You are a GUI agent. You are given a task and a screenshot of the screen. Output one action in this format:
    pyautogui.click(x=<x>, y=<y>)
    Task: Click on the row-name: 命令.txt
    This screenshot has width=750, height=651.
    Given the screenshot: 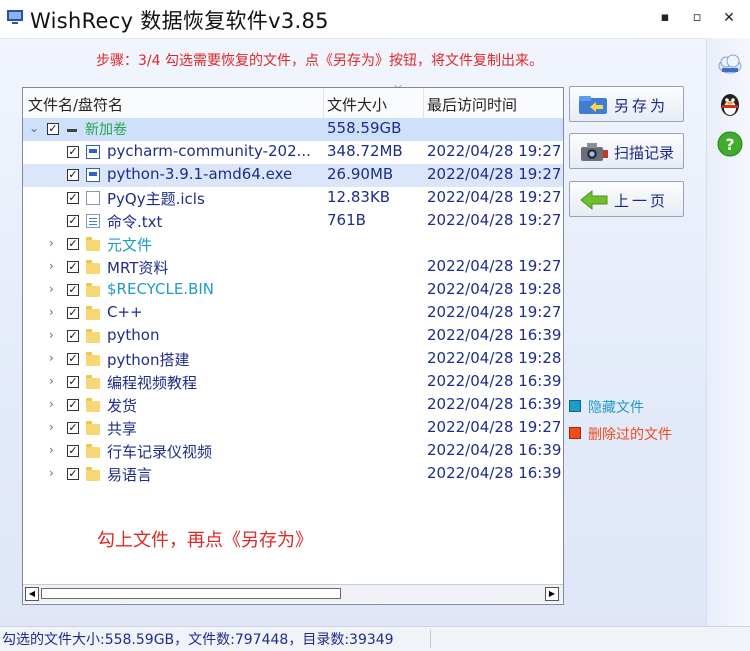 What is the action you would take?
    pyautogui.click(x=135, y=222)
    